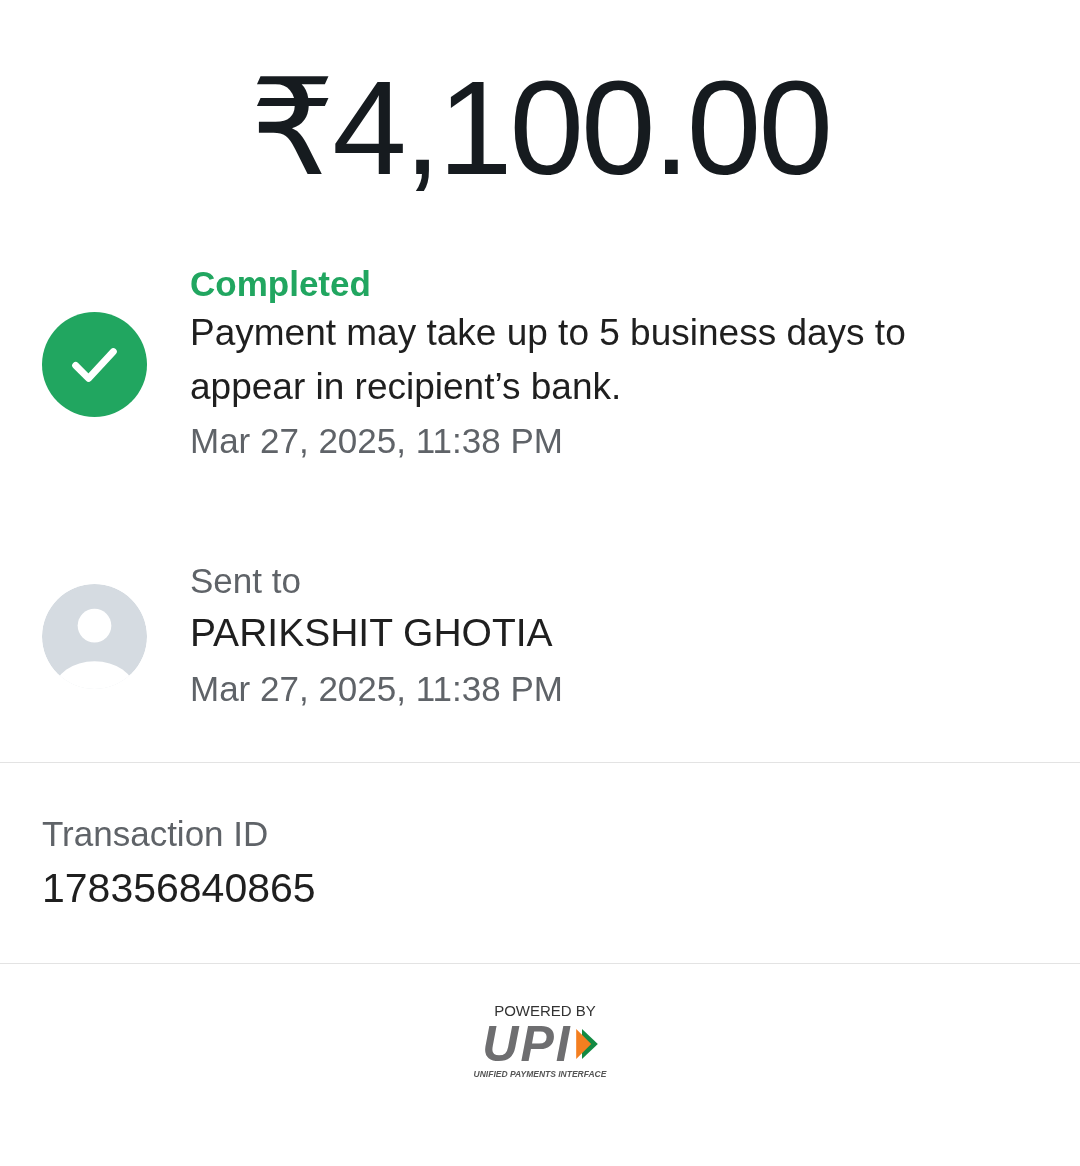 The image size is (1080, 1166). What do you see at coordinates (179, 888) in the screenshot?
I see `transaction-id: 178356840865` at bounding box center [179, 888].